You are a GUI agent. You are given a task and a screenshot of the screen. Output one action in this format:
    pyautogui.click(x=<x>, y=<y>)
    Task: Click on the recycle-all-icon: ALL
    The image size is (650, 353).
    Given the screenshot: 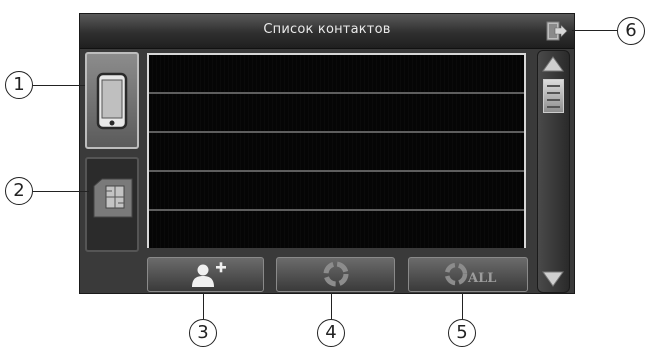 What is the action you would take?
    pyautogui.click(x=470, y=274)
    